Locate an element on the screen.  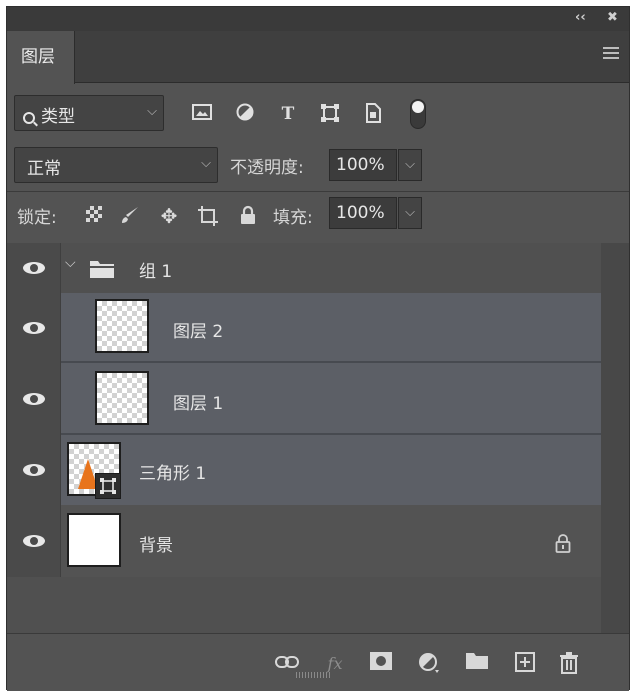
new-group-icon is located at coordinates (477, 664).